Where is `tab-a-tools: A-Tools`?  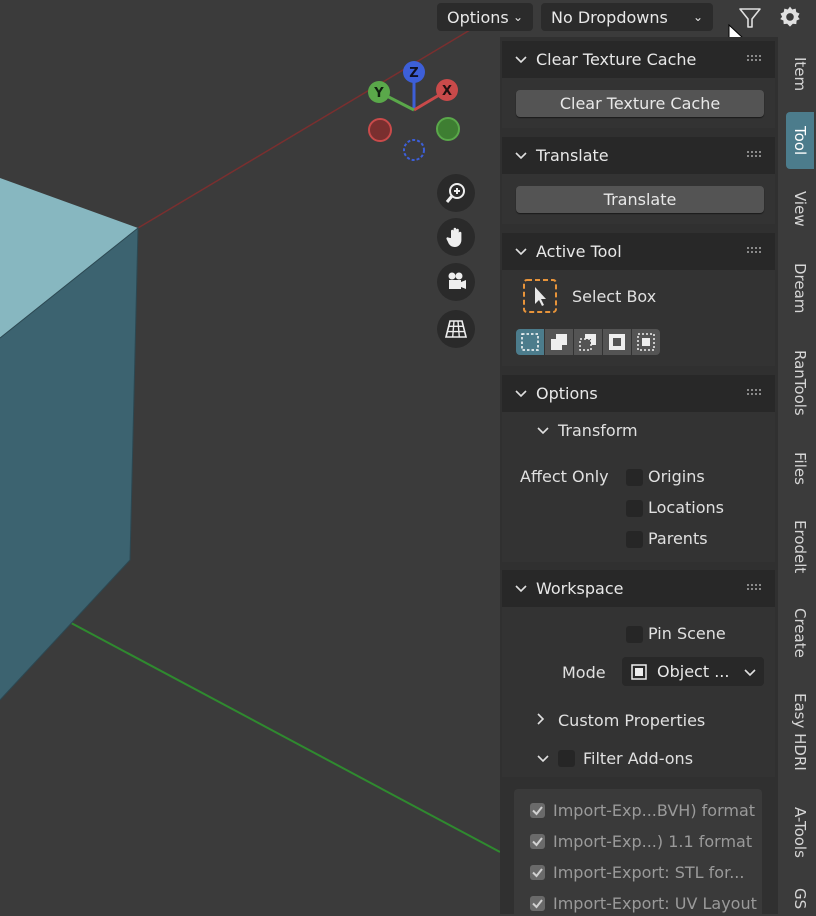
tab-a-tools: A-Tools is located at coordinates (800, 832).